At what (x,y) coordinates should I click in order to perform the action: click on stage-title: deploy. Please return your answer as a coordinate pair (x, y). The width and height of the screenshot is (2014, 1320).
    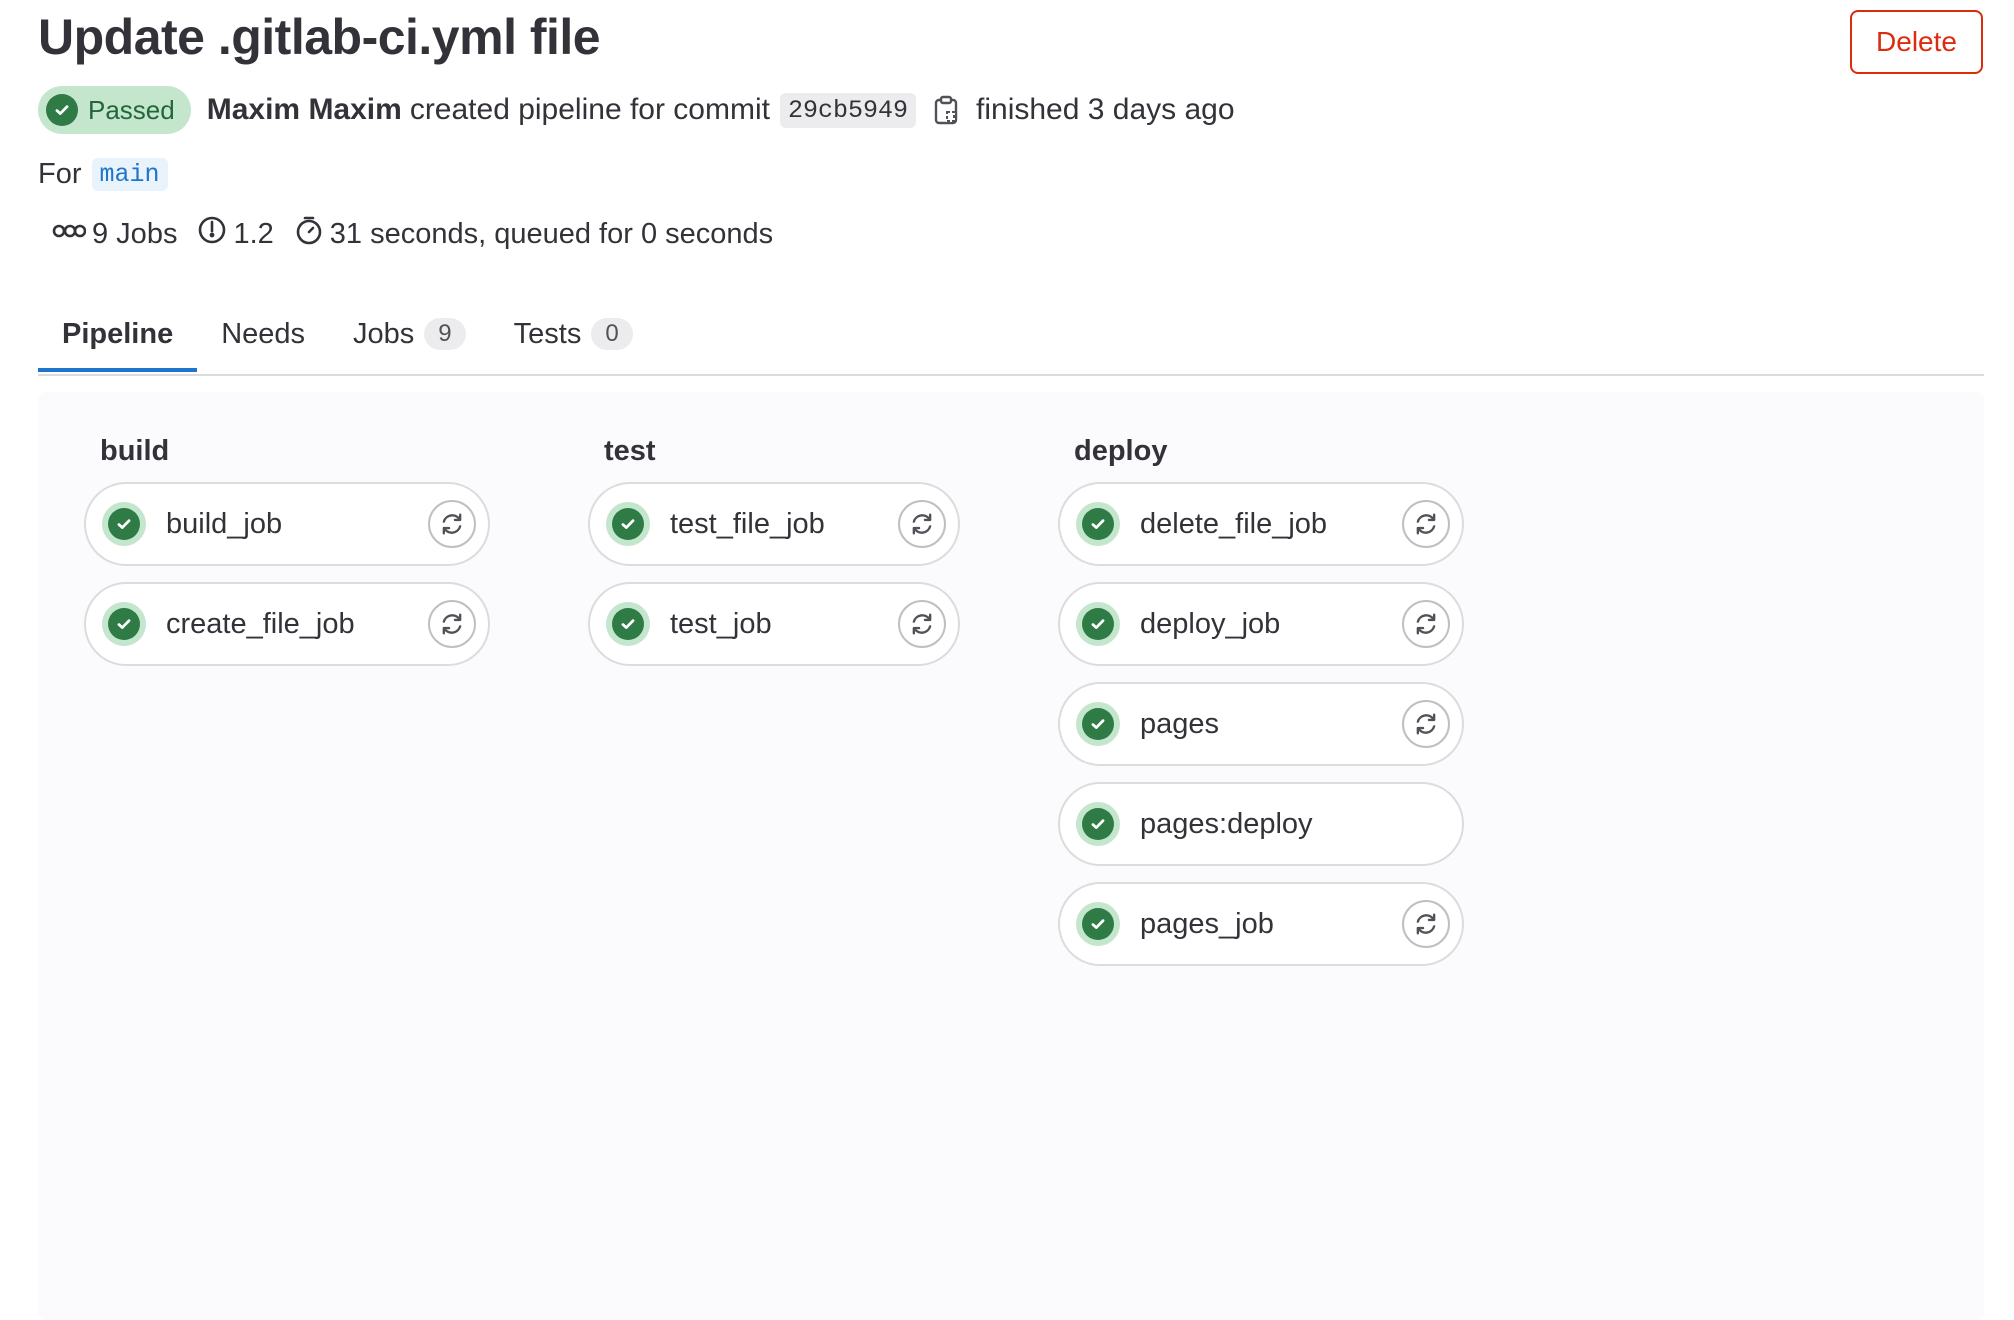
    Looking at the image, I should click on (1121, 451).